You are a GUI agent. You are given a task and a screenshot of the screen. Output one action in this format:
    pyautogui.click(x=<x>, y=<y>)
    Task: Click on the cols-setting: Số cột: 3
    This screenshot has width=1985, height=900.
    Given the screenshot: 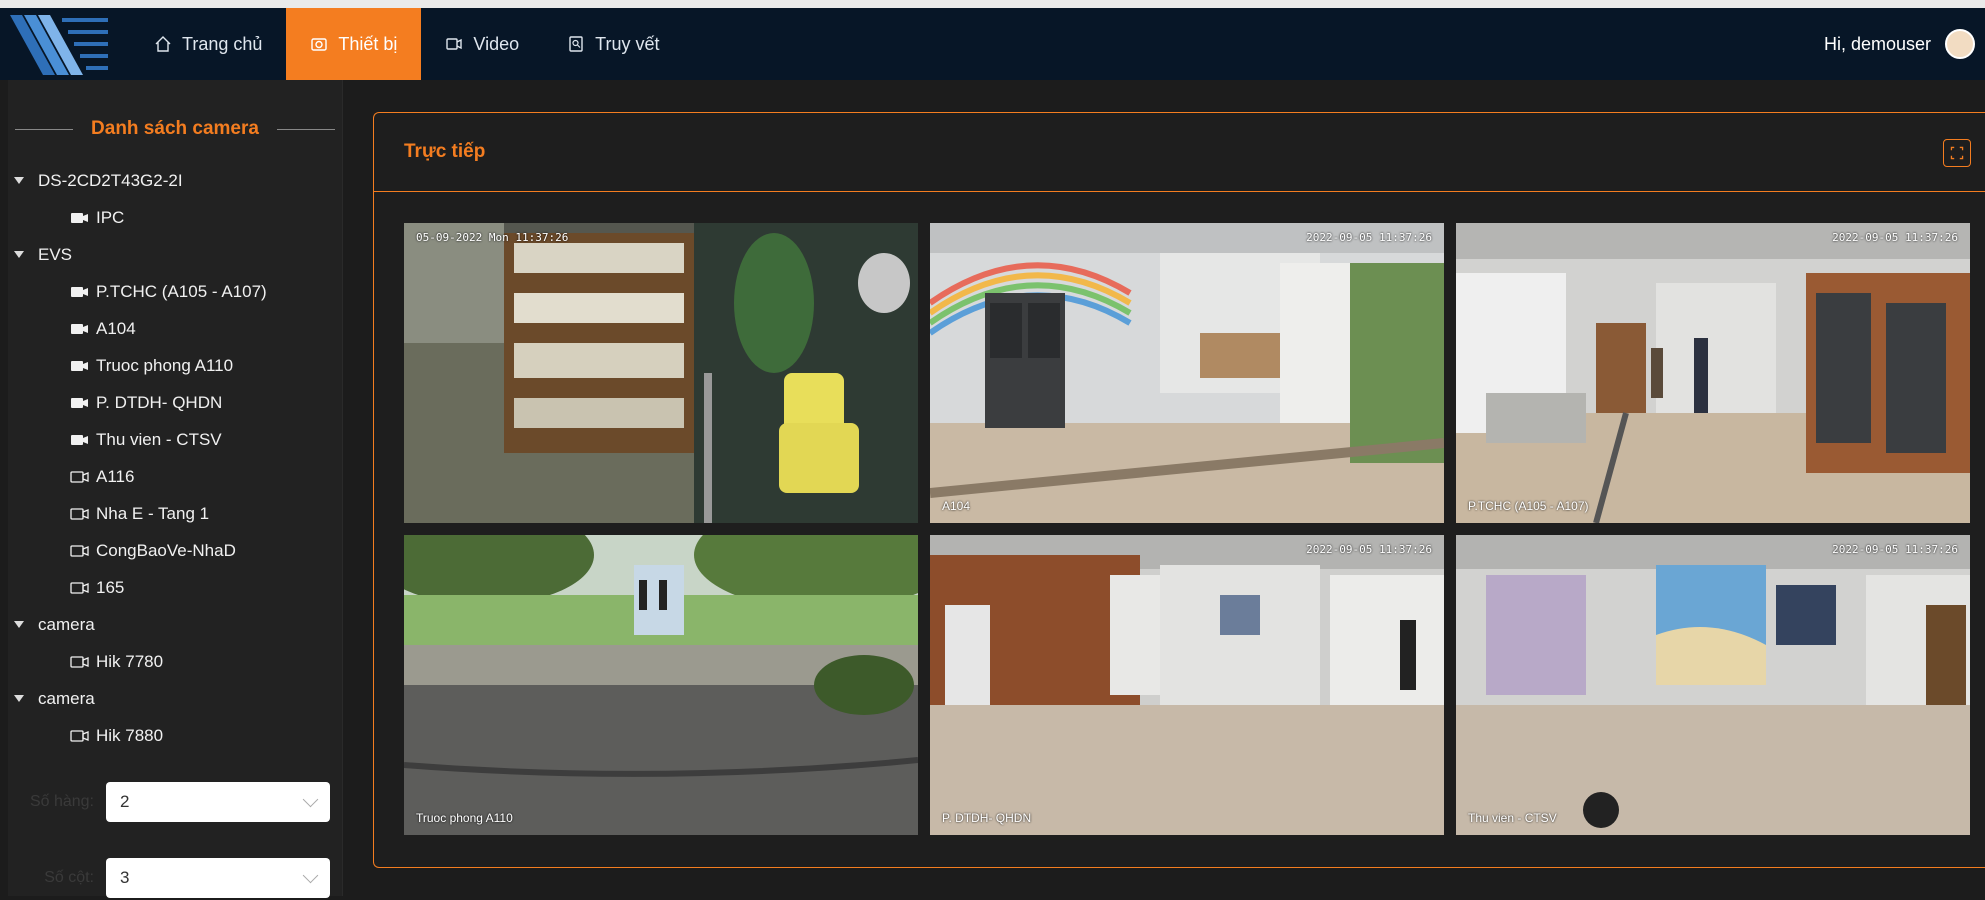 What is the action you would take?
    pyautogui.click(x=175, y=878)
    